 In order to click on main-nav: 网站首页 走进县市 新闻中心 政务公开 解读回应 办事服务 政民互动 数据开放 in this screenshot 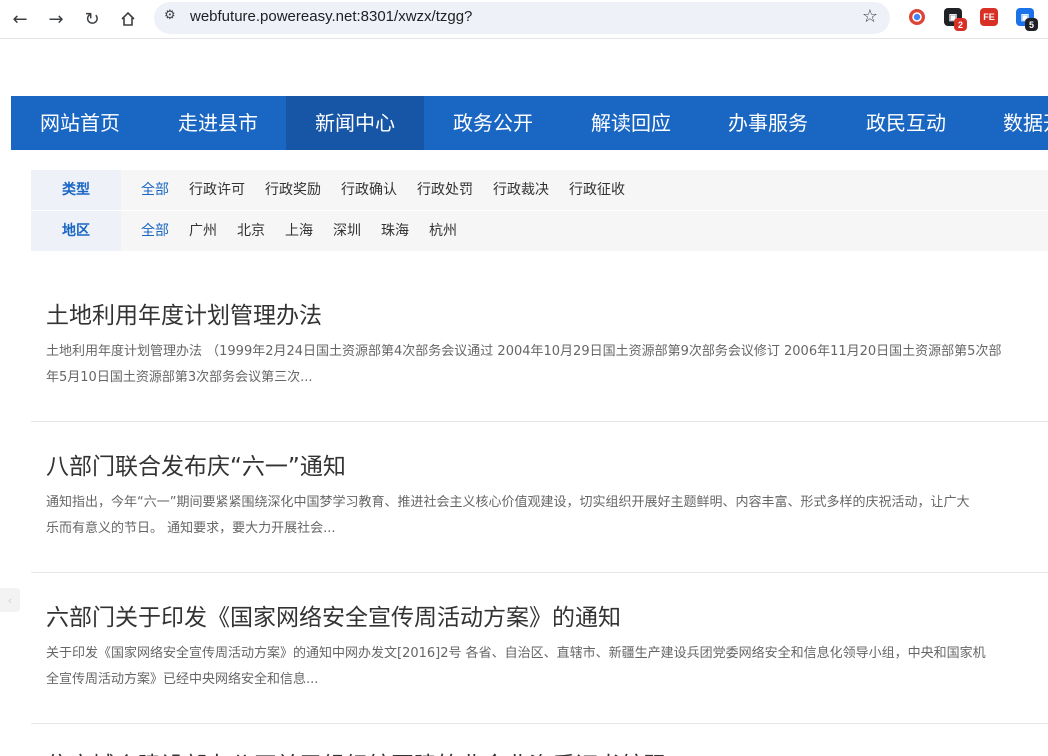, I will do `click(529, 123)`.